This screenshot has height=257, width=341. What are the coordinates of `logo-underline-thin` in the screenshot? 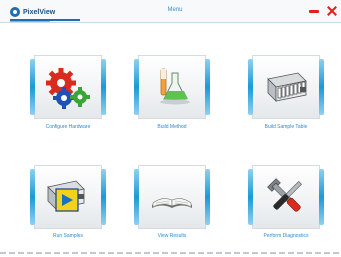 It's located at (30, 21).